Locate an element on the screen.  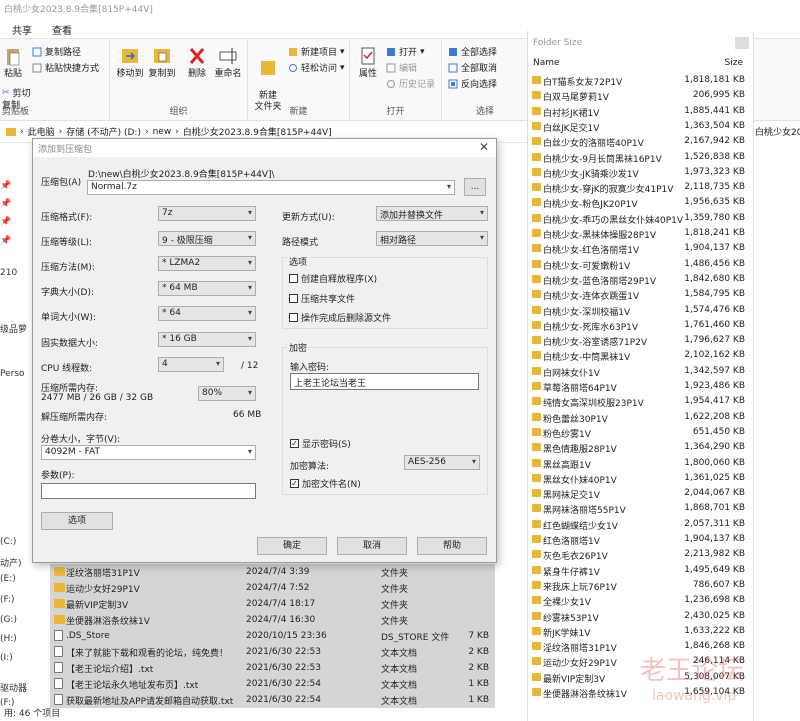
invert-selection-button: 反向选择 is located at coordinates (472, 83).